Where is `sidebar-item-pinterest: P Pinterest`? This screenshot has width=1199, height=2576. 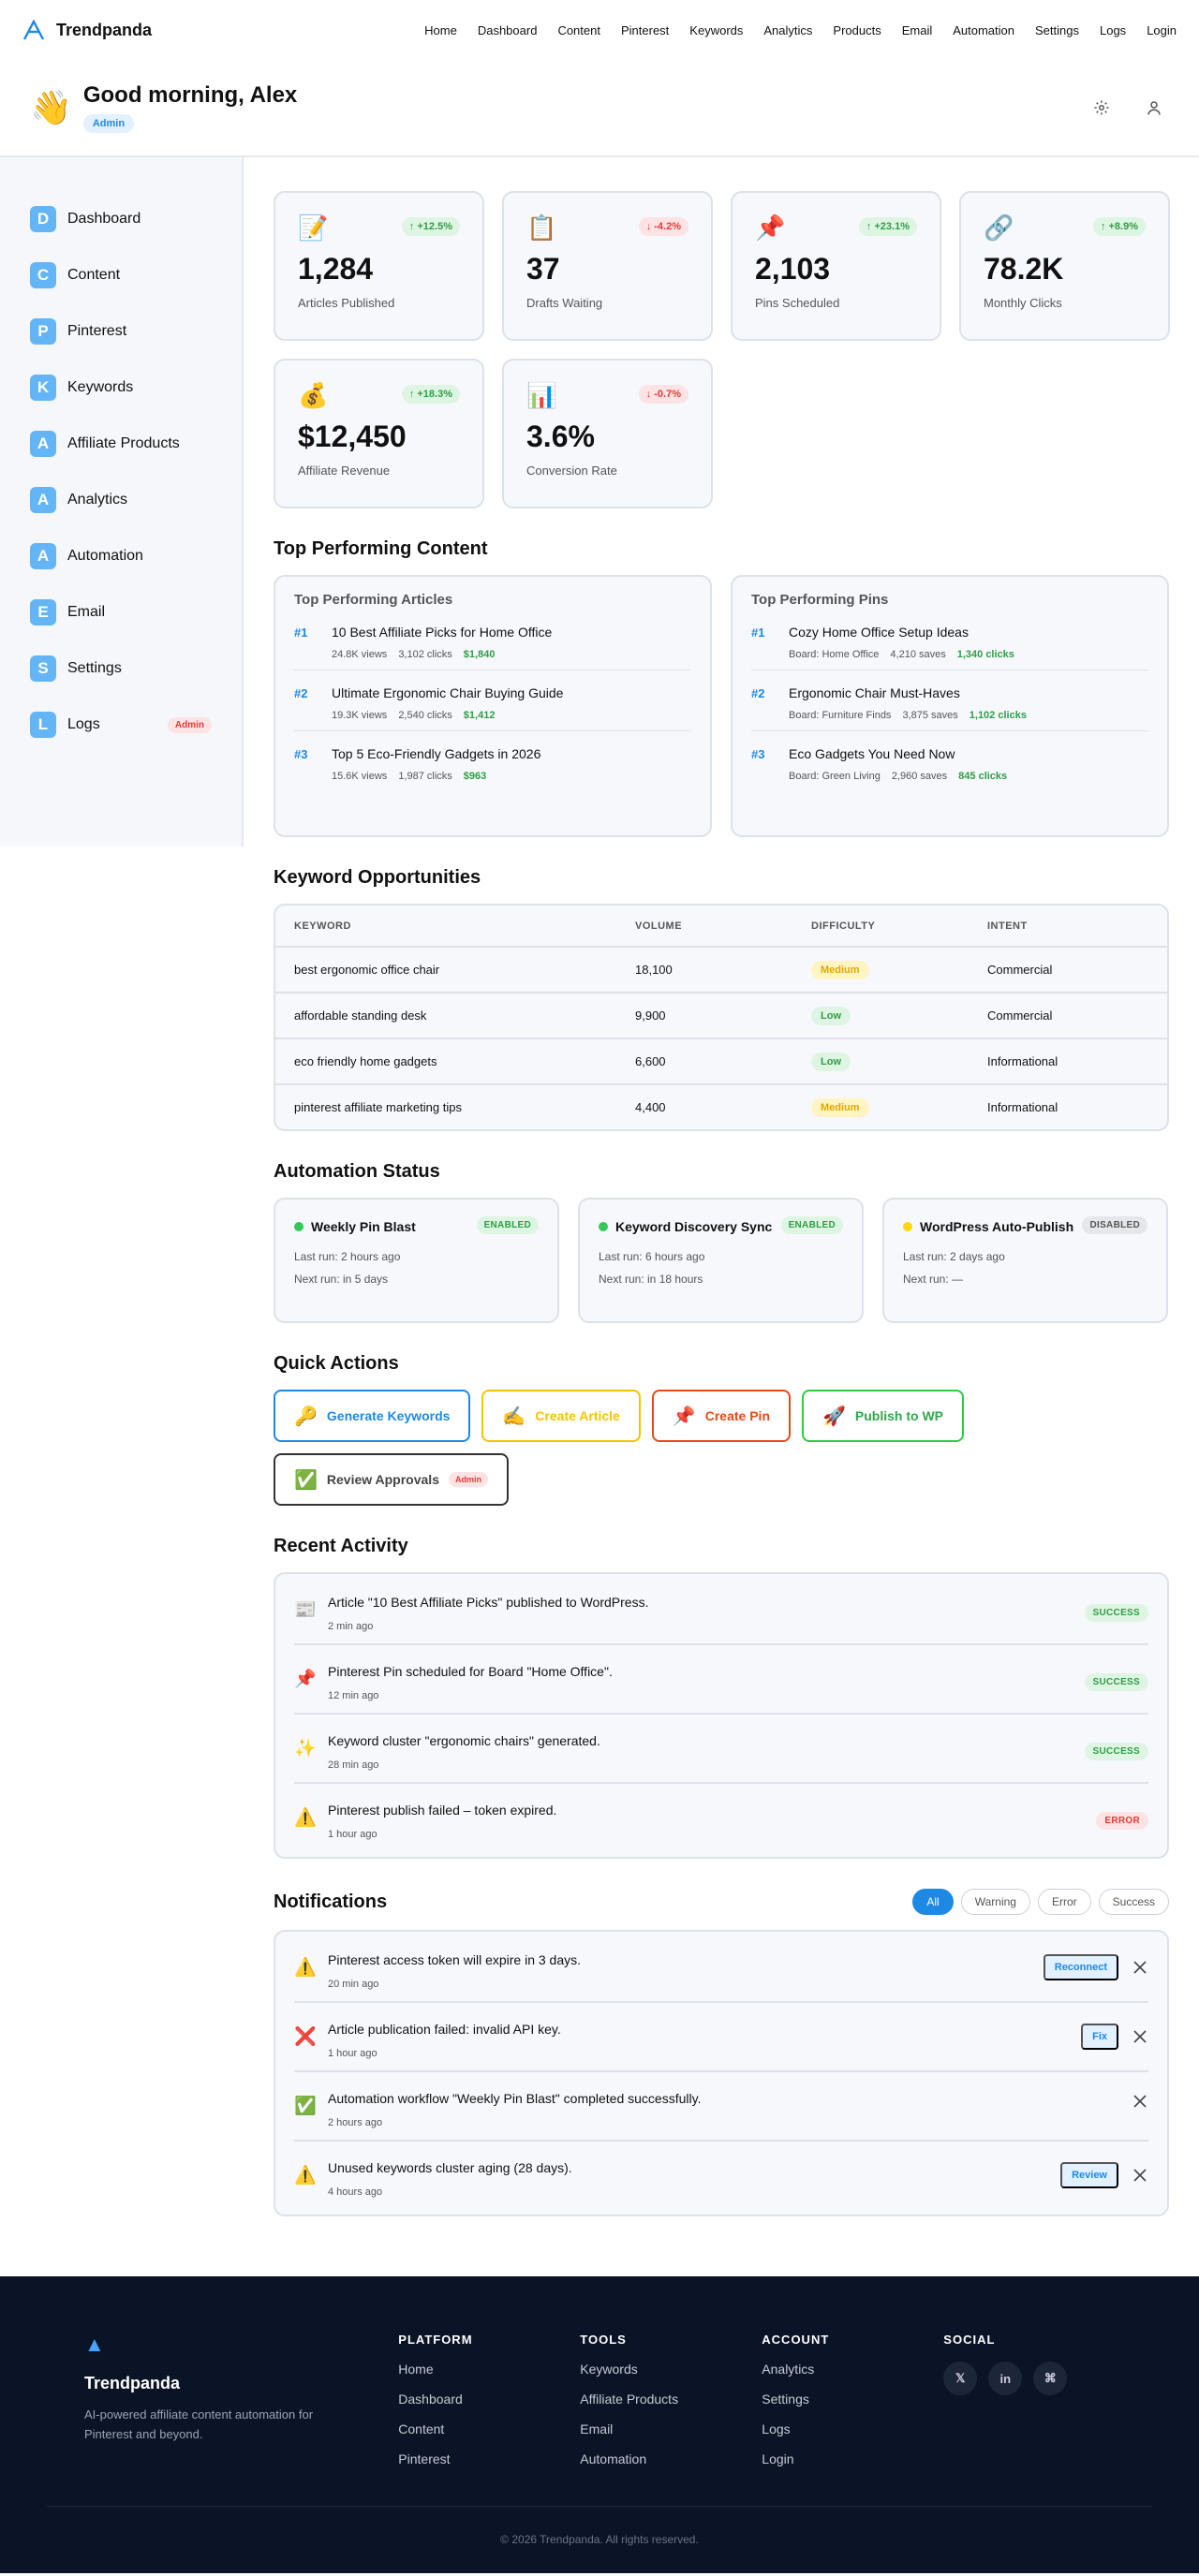
sidebar-item-pinterest: P Pinterest is located at coordinates (121, 331).